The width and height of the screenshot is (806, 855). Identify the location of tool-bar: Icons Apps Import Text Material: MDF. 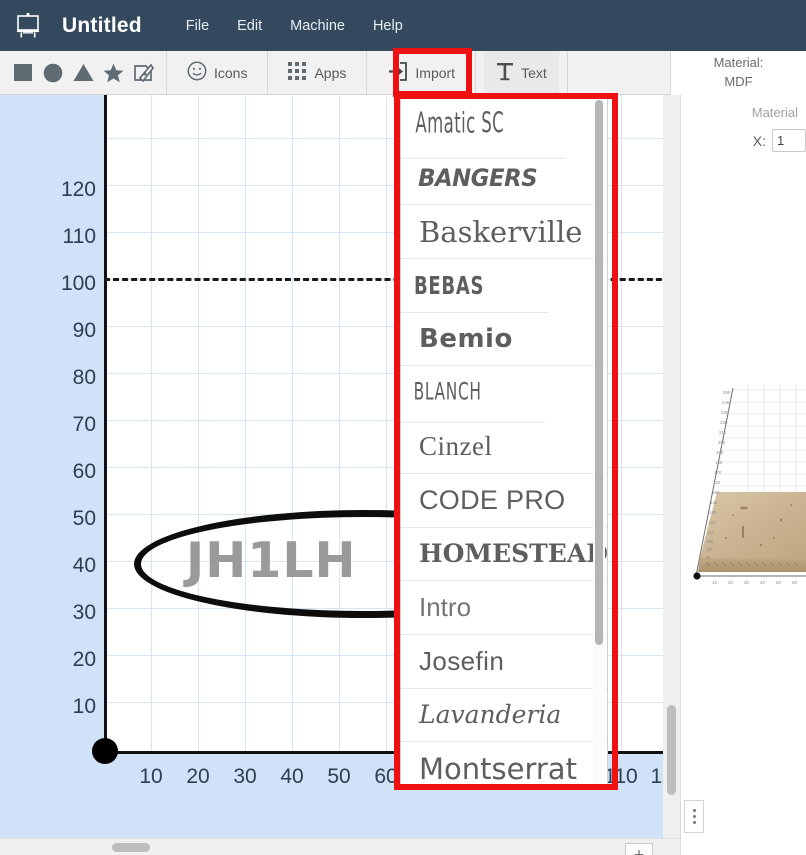
(403, 72).